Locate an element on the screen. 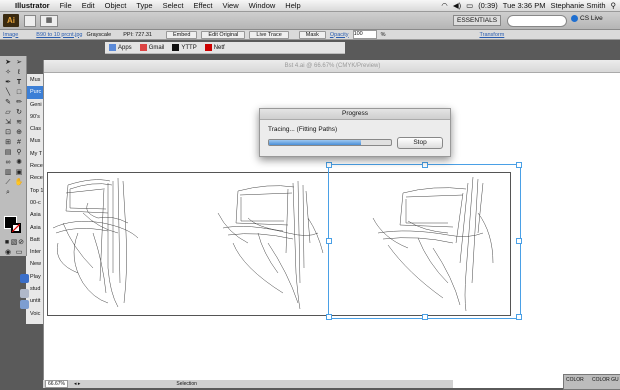 The height and width of the screenshot is (390, 620). wifi-icon: ◠ is located at coordinates (444, 5).